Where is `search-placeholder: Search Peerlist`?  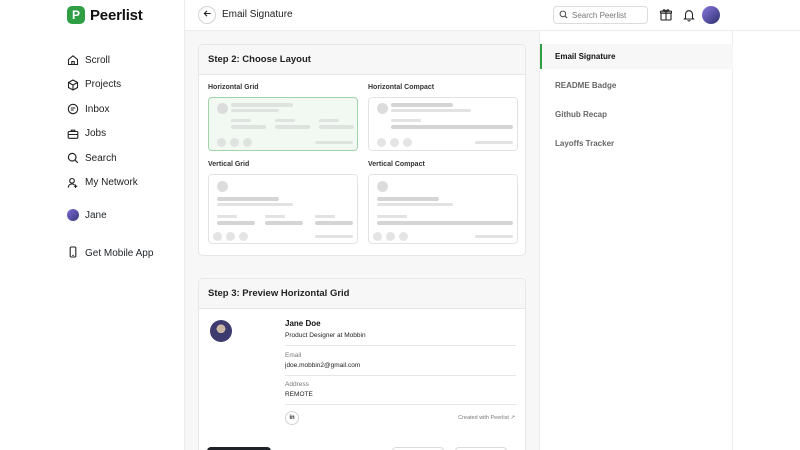 search-placeholder: Search Peerlist is located at coordinates (599, 15).